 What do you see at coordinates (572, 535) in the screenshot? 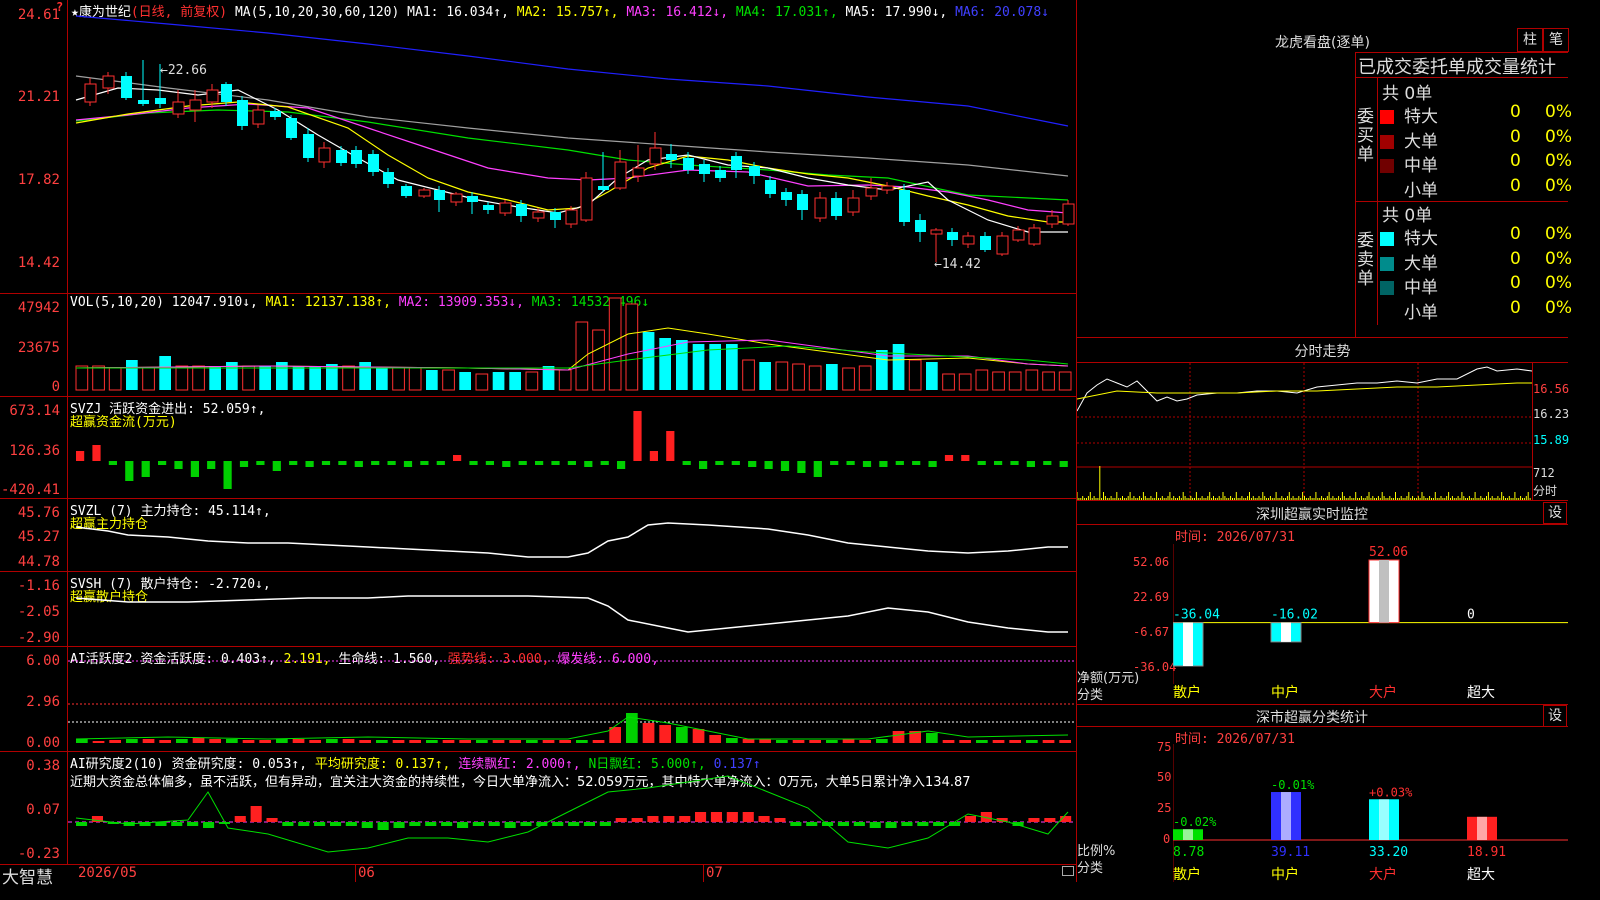
I see `svzl-chart` at bounding box center [572, 535].